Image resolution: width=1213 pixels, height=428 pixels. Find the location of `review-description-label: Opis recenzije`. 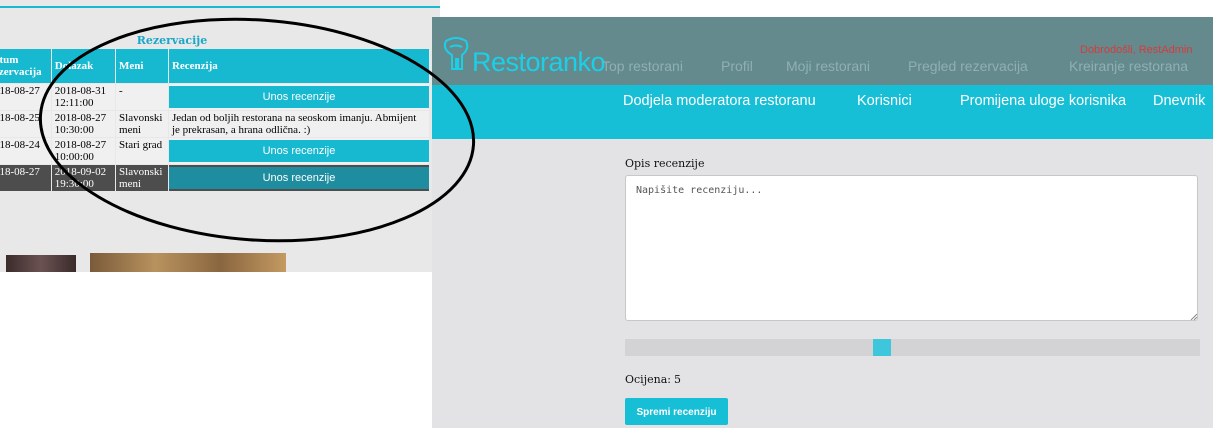

review-description-label: Opis recenzije is located at coordinates (665, 163).